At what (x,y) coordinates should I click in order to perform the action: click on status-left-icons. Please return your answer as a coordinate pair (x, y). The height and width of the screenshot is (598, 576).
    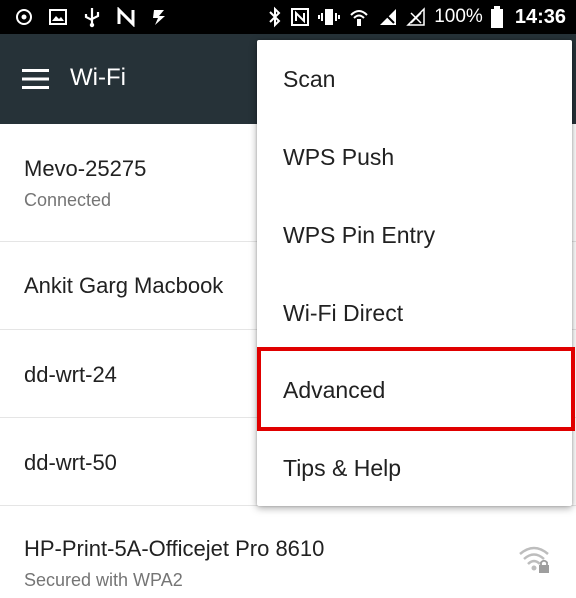
    Looking at the image, I should click on (92, 17).